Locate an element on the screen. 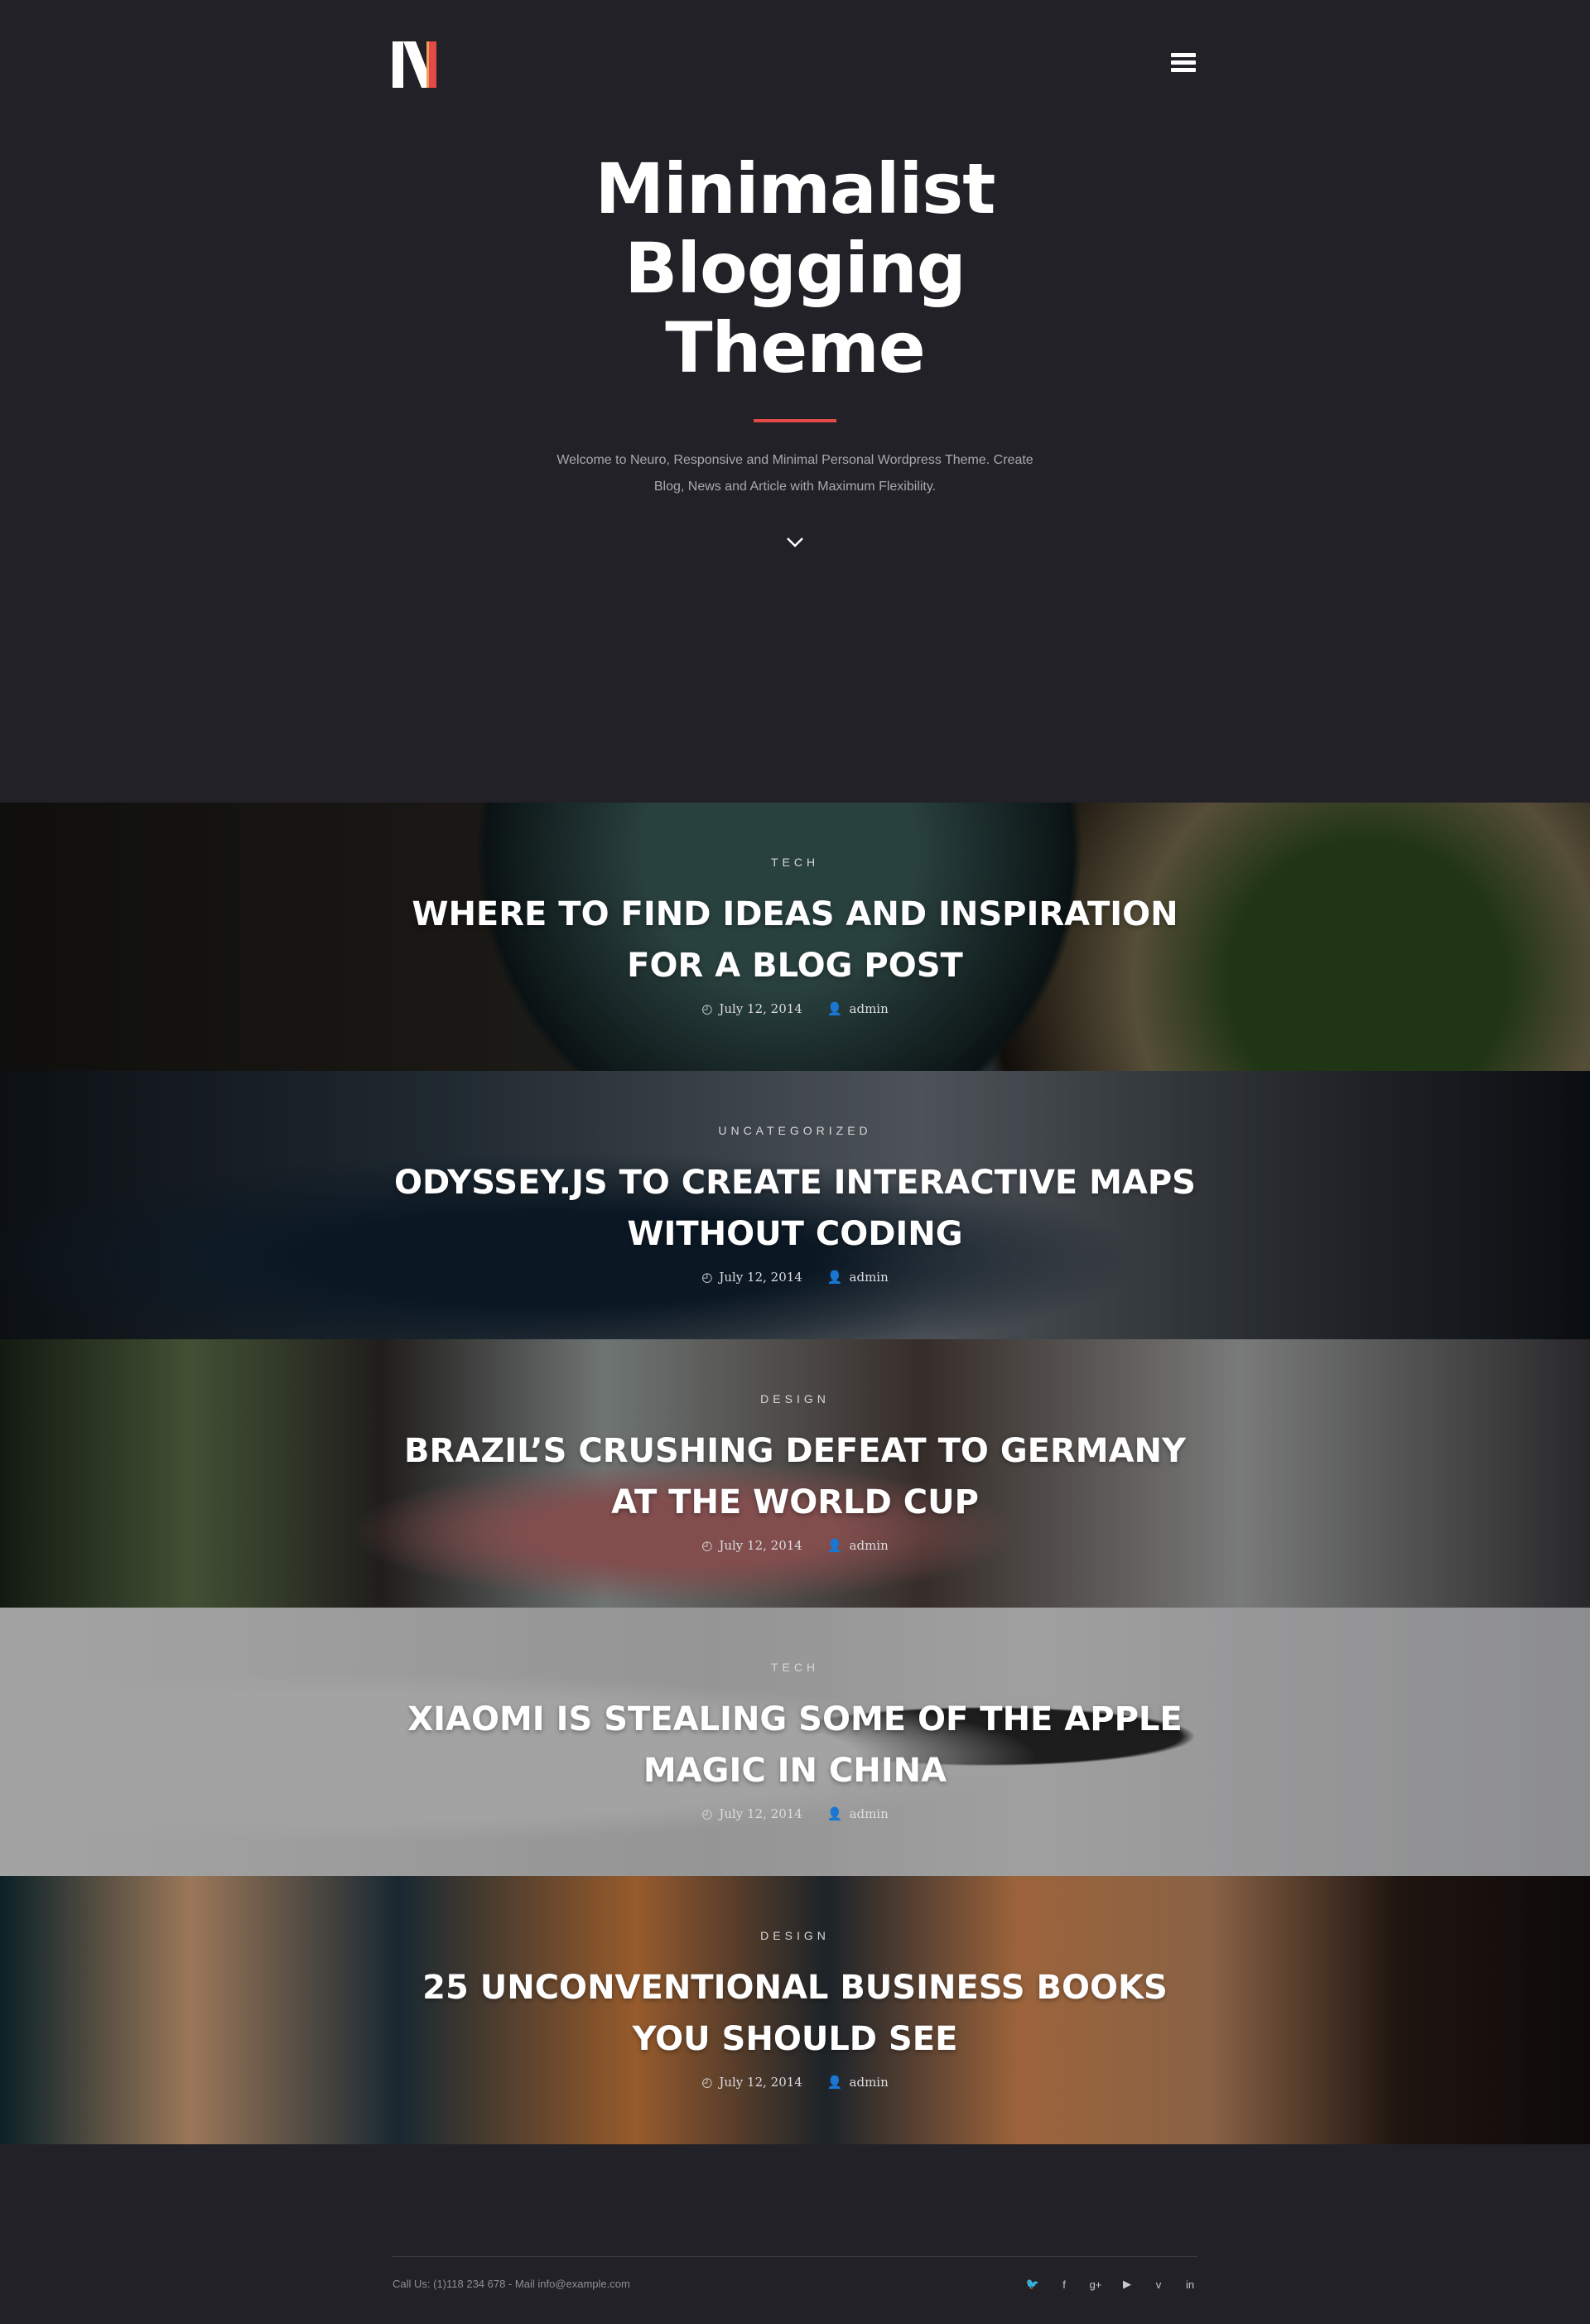  facebook-icon: f is located at coordinates (1064, 2284).